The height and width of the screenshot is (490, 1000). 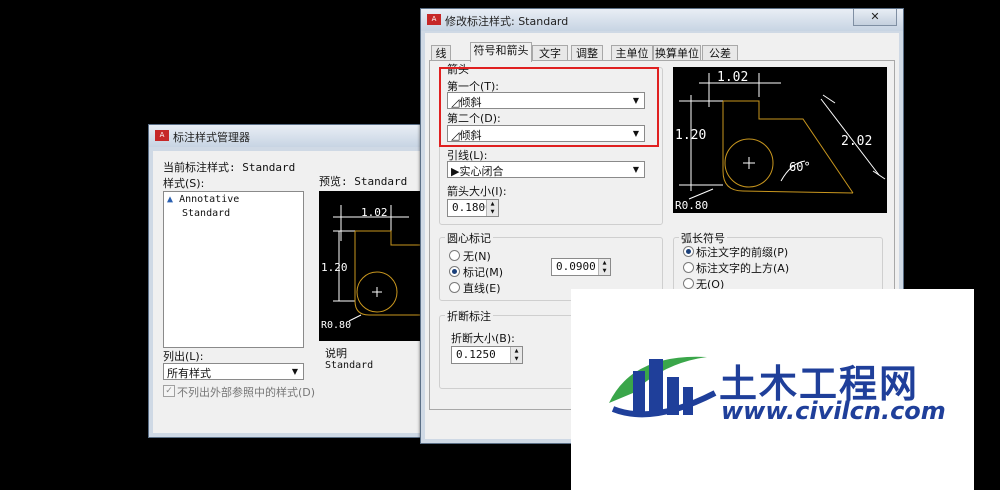 What do you see at coordinates (454, 271) in the screenshot?
I see `center-mark-mark-radio` at bounding box center [454, 271].